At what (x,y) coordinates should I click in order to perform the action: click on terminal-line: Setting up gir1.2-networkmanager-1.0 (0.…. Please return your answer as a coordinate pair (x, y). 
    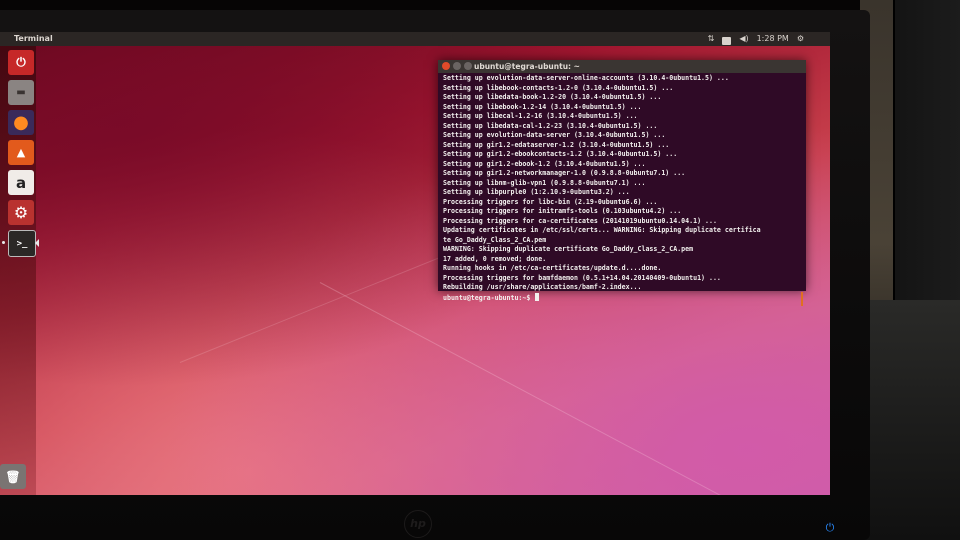
    Looking at the image, I should click on (564, 173).